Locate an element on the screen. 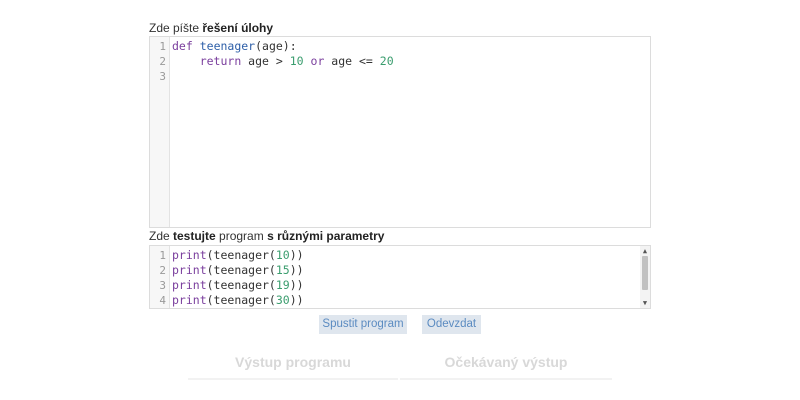 Image resolution: width=800 pixels, height=400 pixels. code-line: 3 print(teenager(19)) is located at coordinates (400, 285).